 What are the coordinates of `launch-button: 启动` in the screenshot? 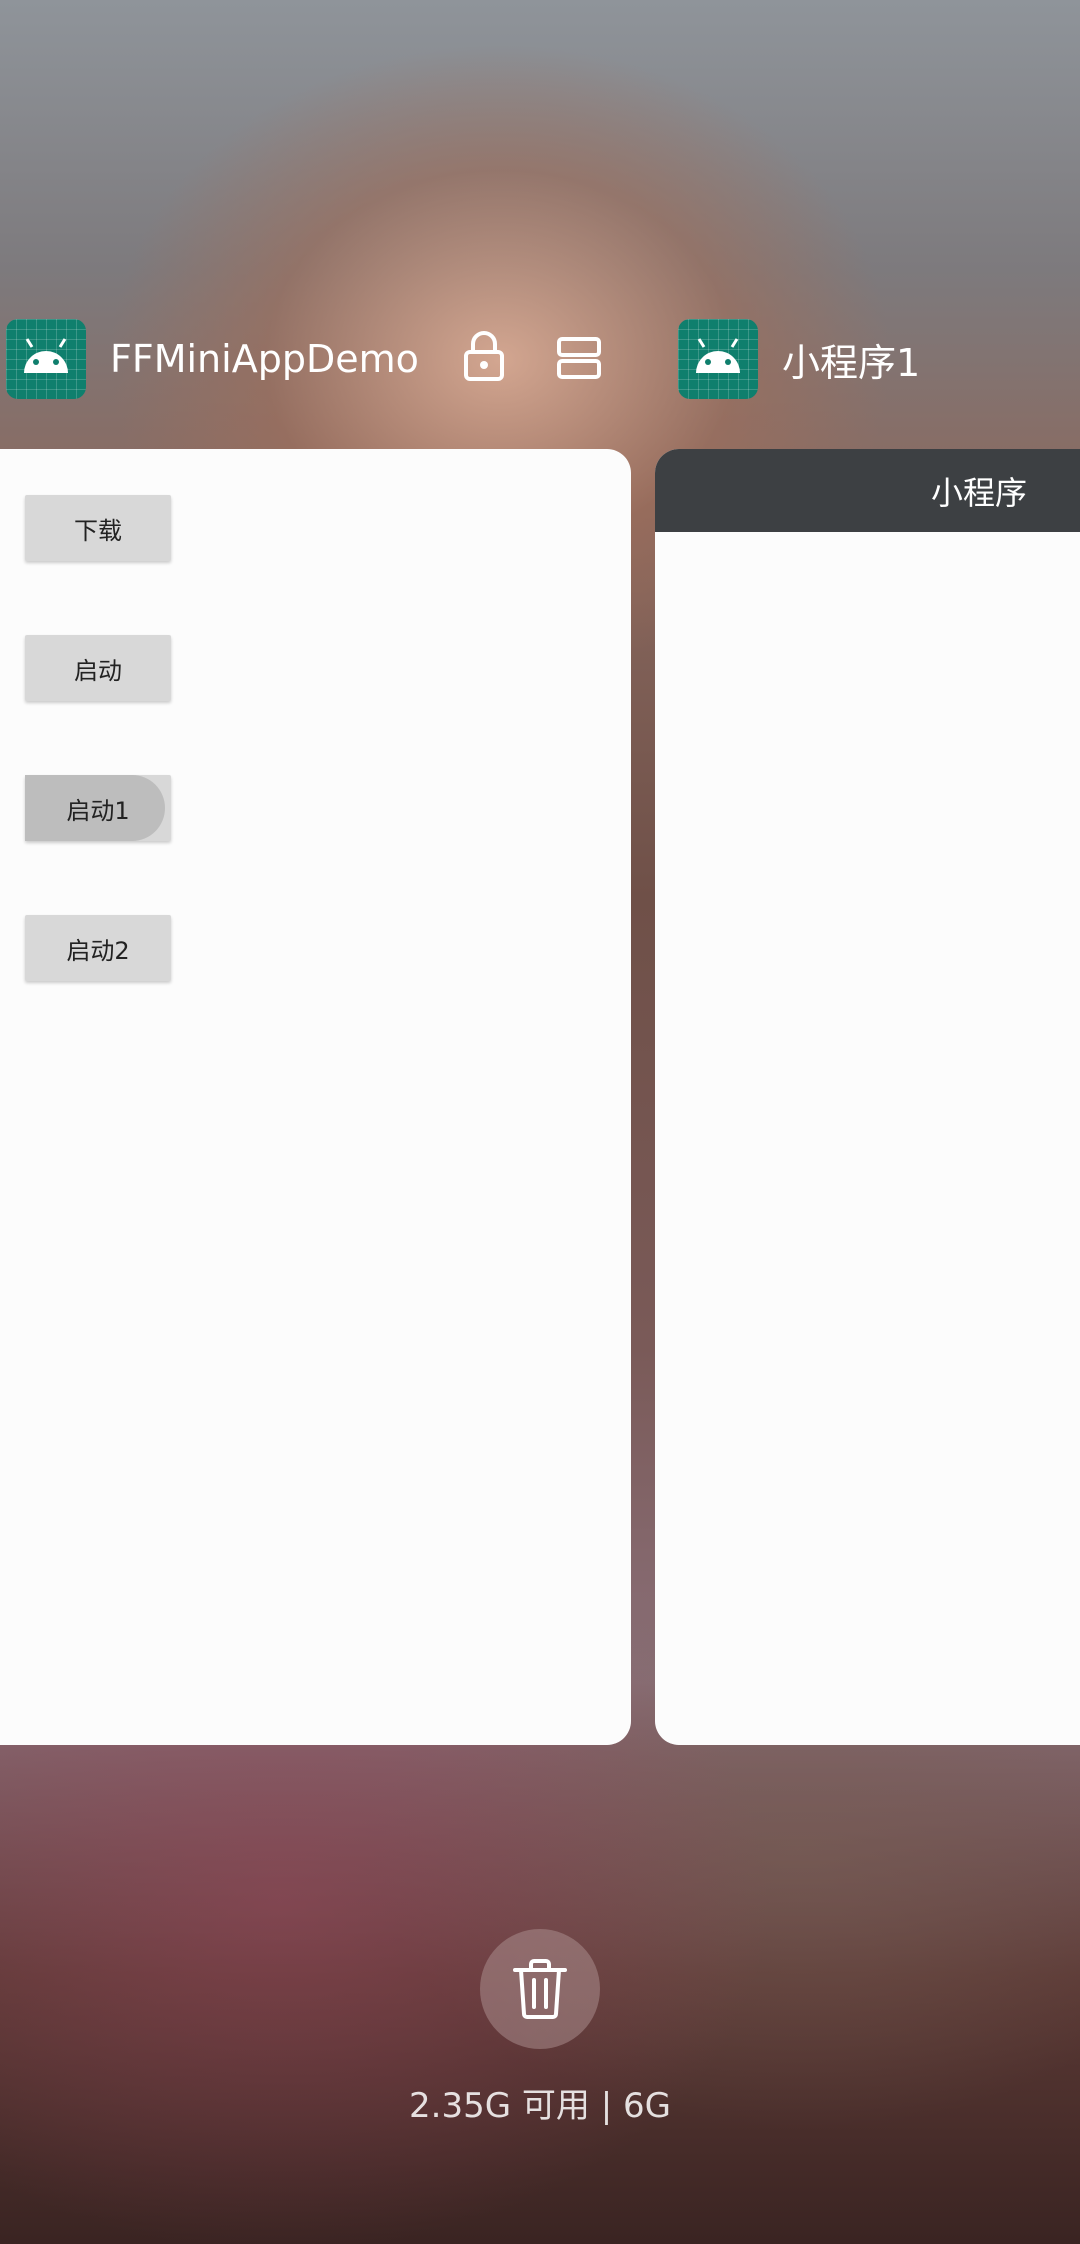 It's located at (98, 668).